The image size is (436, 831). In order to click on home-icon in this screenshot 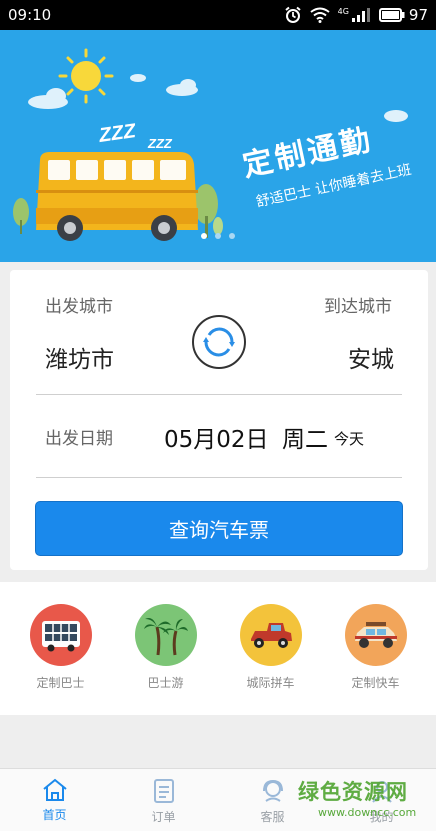, I will do `click(54, 789)`.